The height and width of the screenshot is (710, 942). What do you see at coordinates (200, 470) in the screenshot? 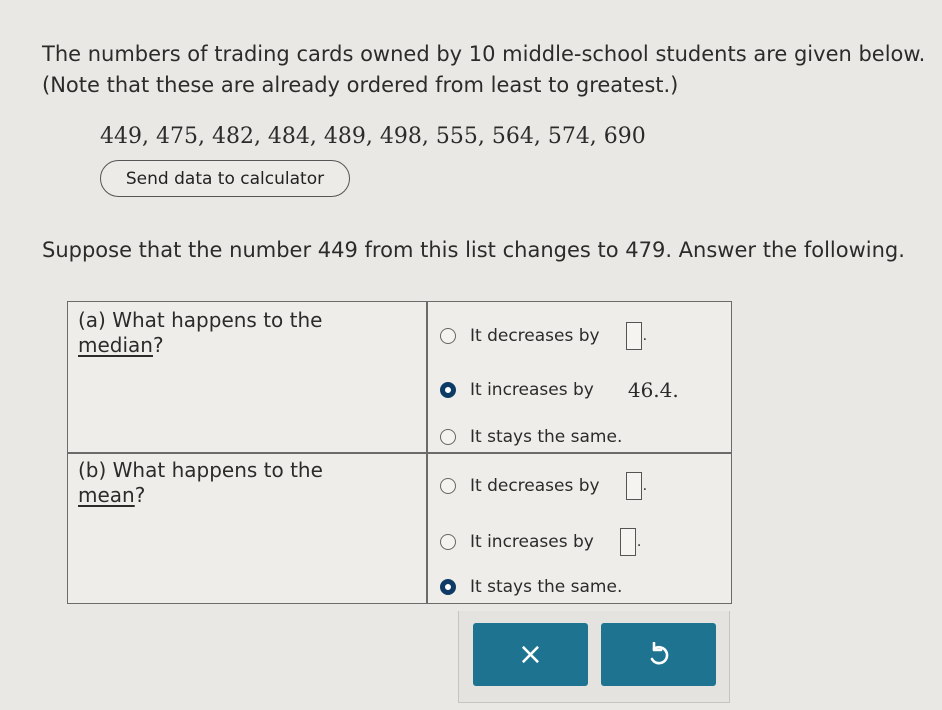
I see `part-b-prefix: (b) What happens to the` at bounding box center [200, 470].